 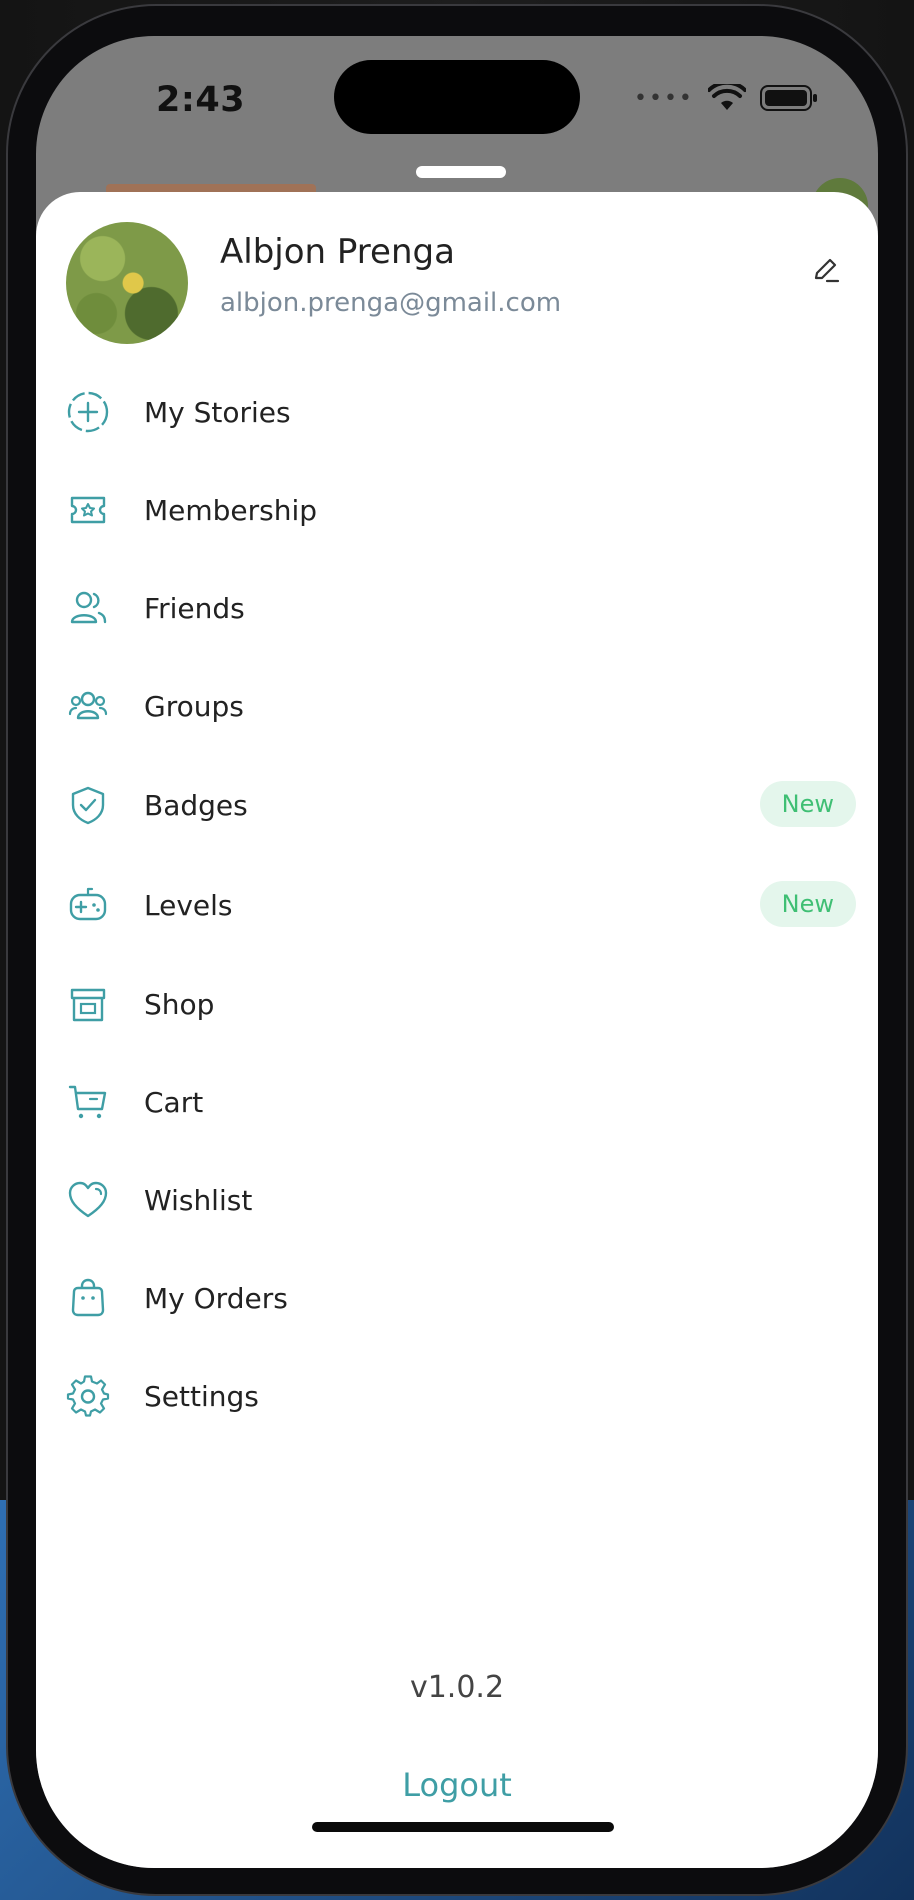 What do you see at coordinates (88, 805) in the screenshot?
I see `shield-check-icon` at bounding box center [88, 805].